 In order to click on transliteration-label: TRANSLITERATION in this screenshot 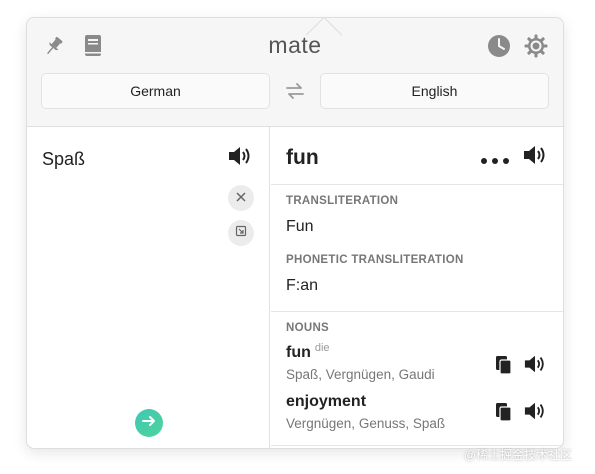, I will do `click(342, 201)`.